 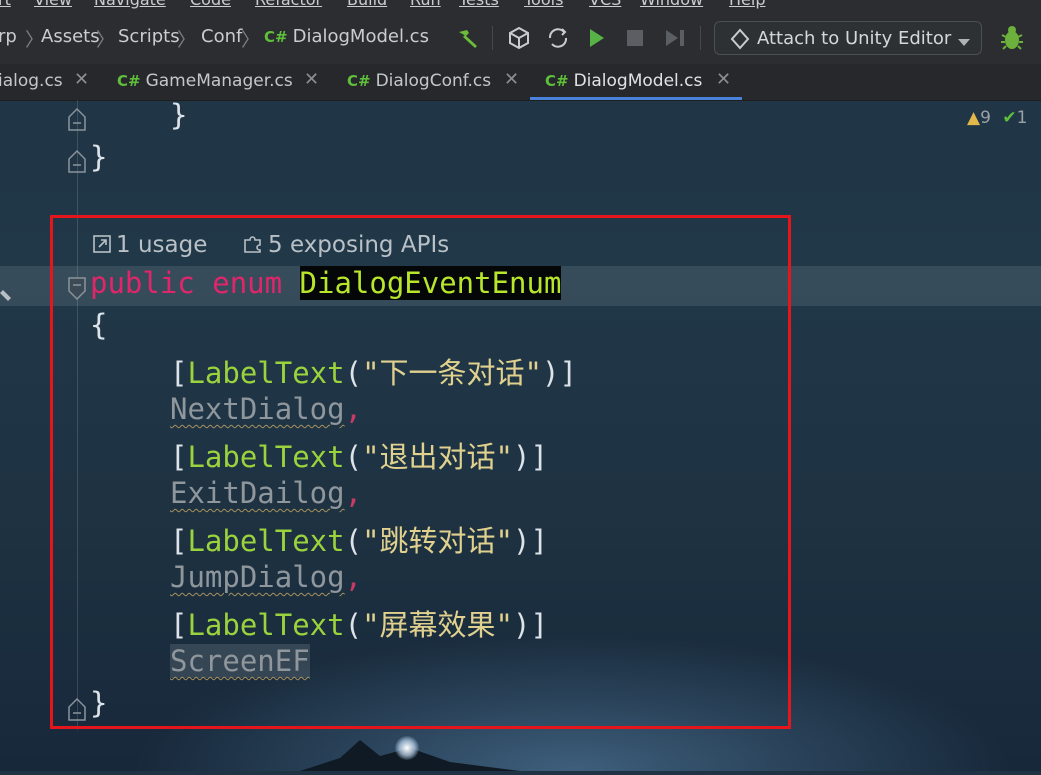 I want to click on breadcrumb-conf: Conf, so click(x=221, y=36).